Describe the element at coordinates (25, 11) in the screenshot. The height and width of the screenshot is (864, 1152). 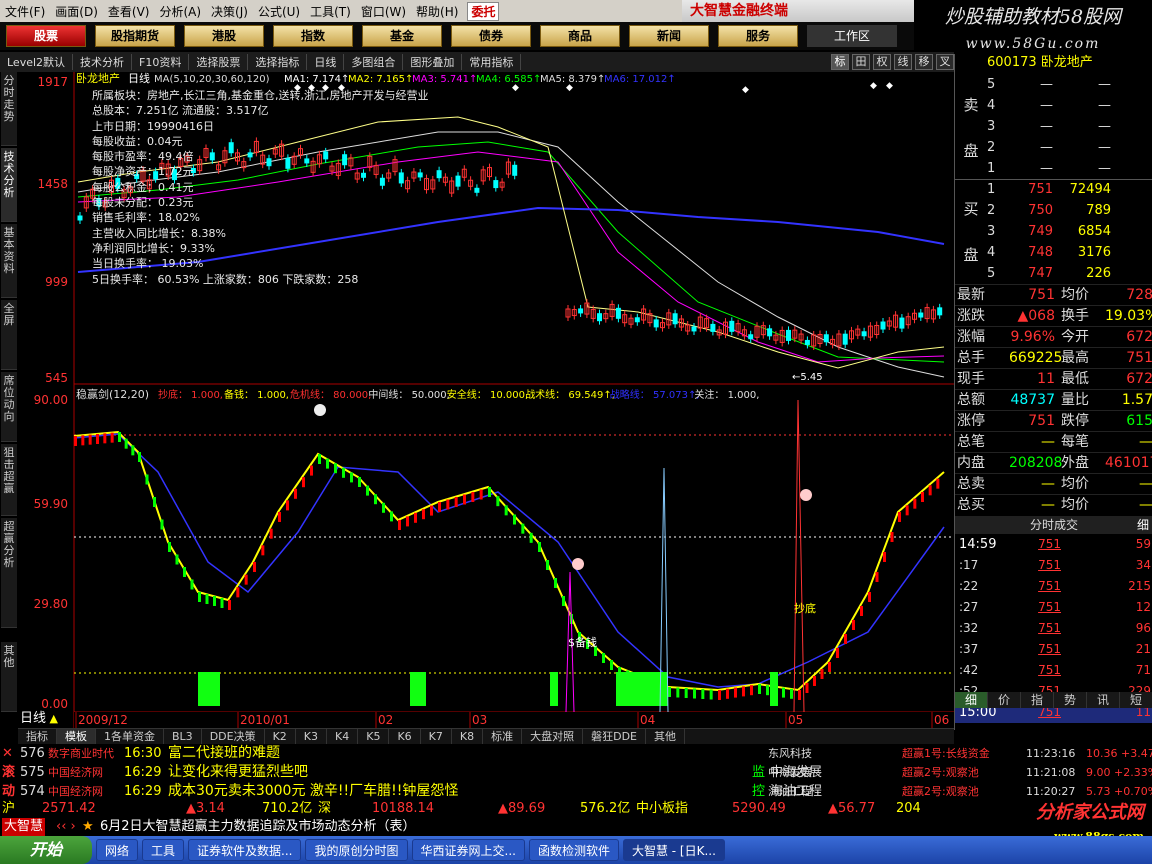
I see `menu-item-0: 文件(F)` at that location.